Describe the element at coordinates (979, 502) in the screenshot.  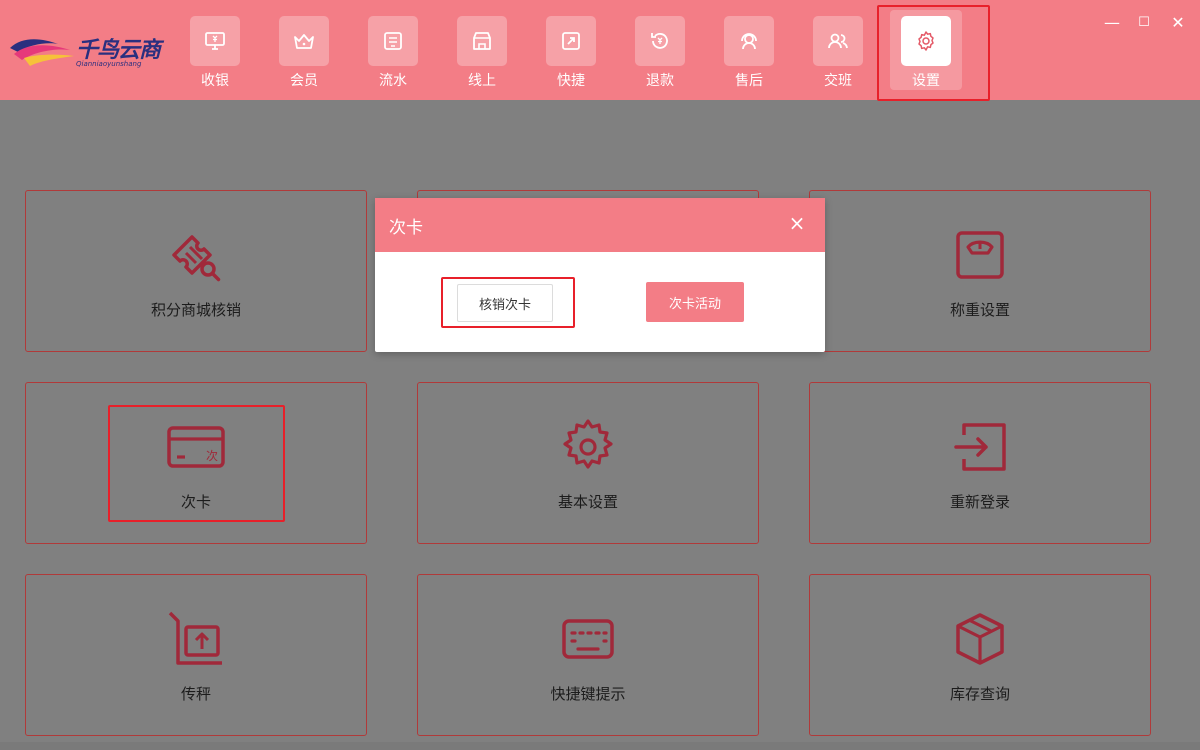
I see `tile-label: 重新登录` at that location.